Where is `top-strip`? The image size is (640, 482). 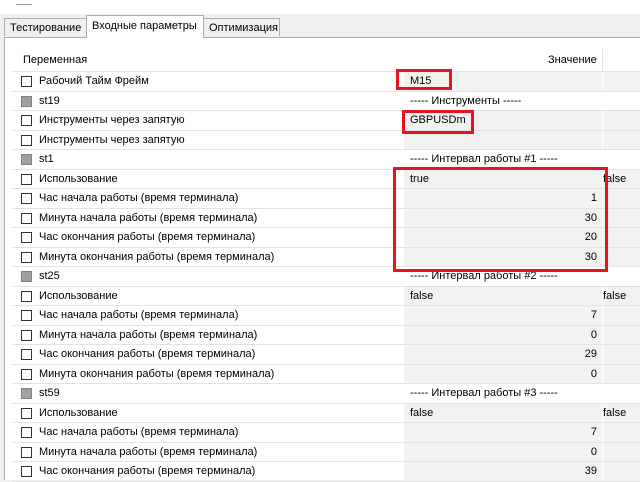 top-strip is located at coordinates (320, 7).